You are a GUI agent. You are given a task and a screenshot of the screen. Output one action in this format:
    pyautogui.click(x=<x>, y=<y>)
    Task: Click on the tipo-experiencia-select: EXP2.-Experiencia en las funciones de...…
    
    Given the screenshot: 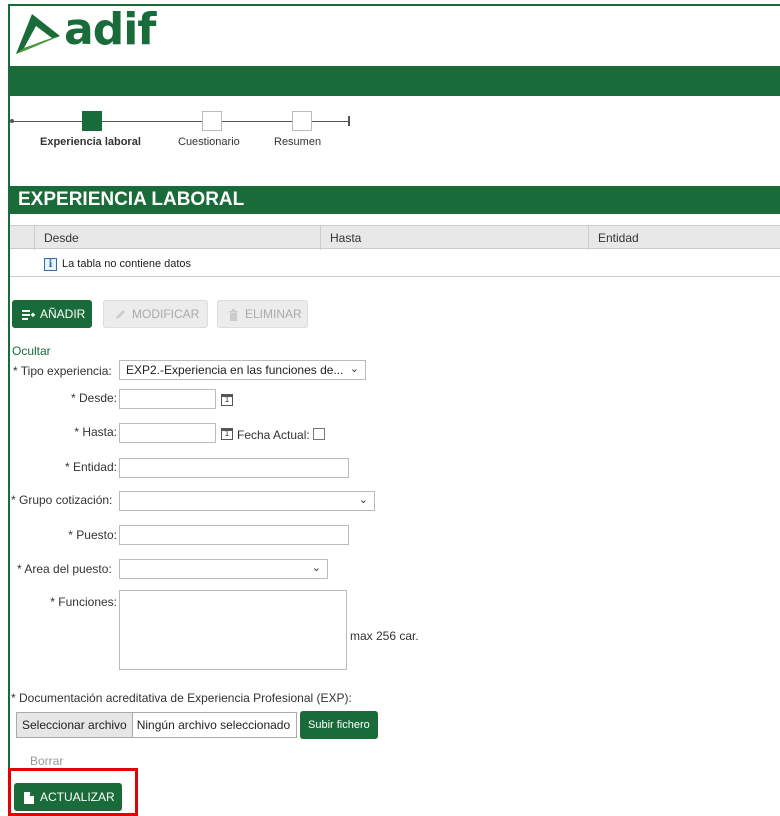 What is the action you would take?
    pyautogui.click(x=242, y=370)
    